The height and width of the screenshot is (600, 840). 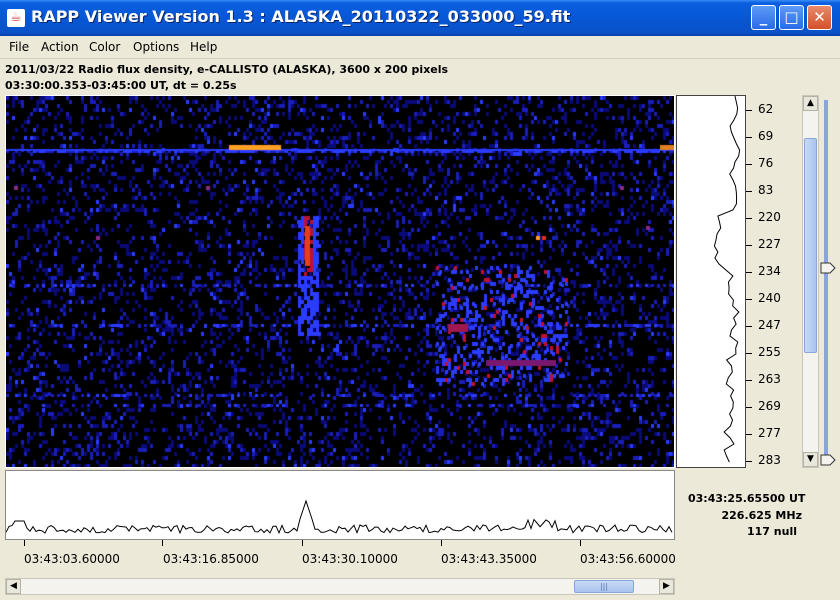 What do you see at coordinates (156, 47) in the screenshot?
I see `menu-options: Options` at bounding box center [156, 47].